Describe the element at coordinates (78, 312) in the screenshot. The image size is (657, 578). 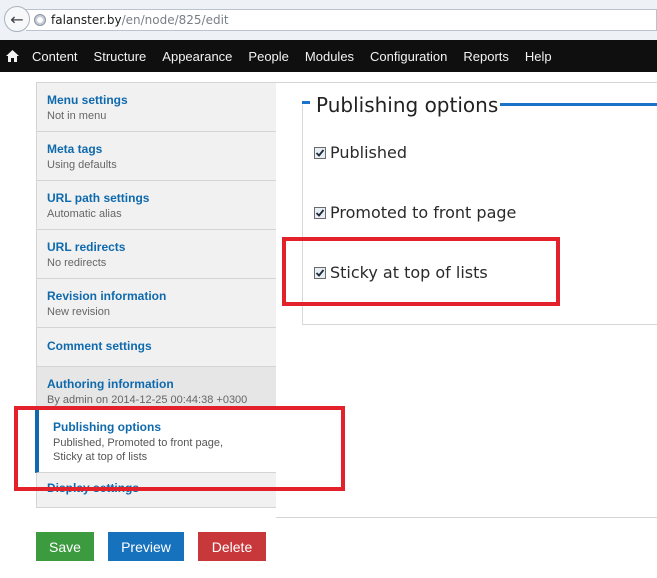
I see `tab-summary: New revision` at that location.